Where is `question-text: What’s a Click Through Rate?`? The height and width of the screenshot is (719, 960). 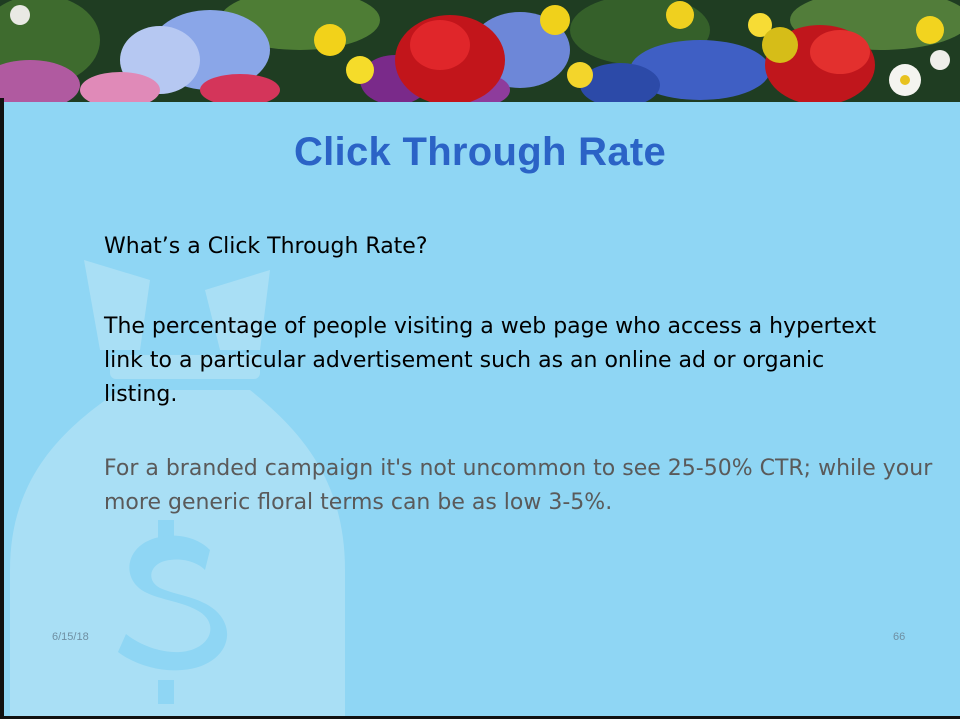
question-text: What’s a Click Through Rate? is located at coordinates (266, 246).